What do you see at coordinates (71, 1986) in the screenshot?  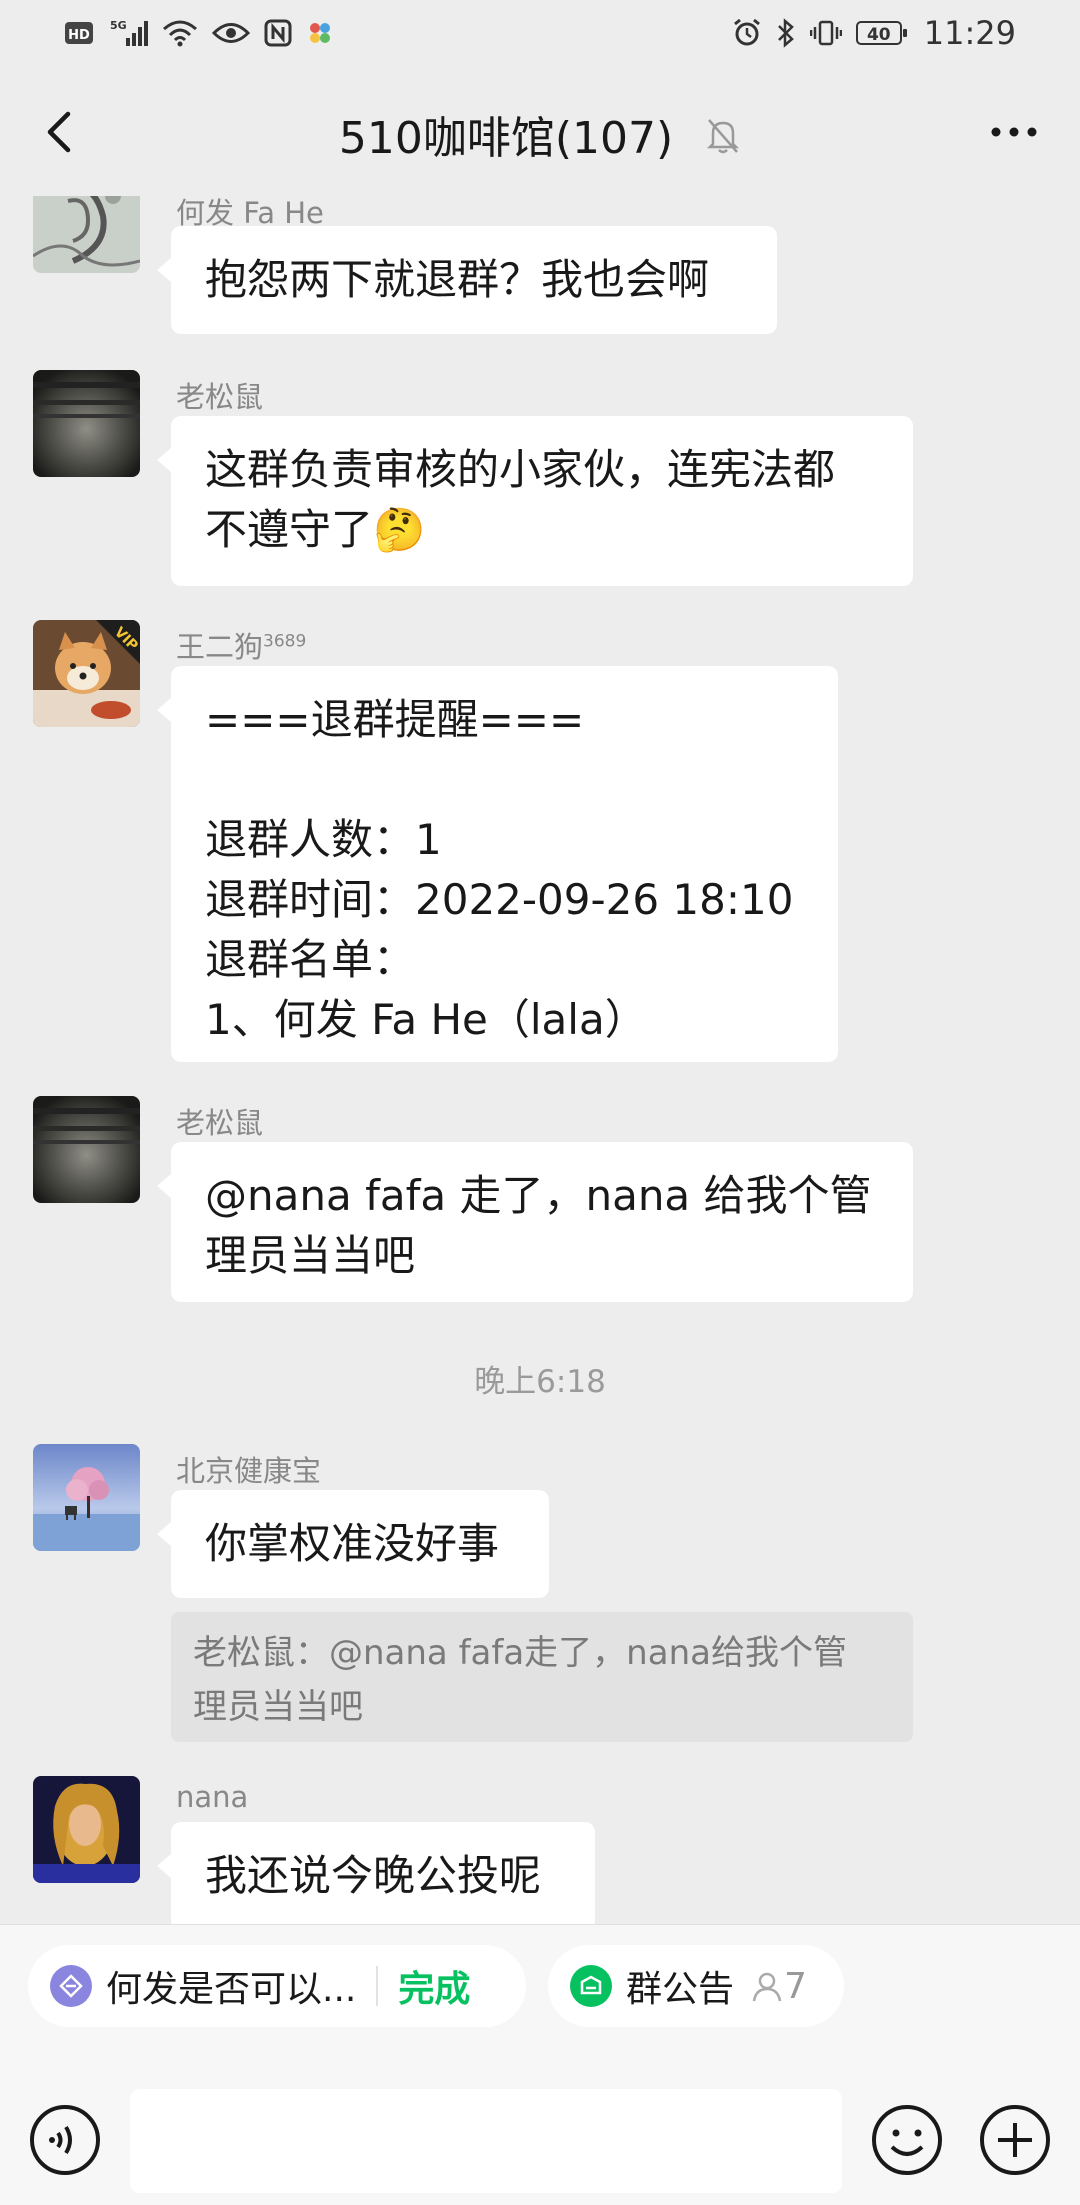 I see `solitaire-icon` at bounding box center [71, 1986].